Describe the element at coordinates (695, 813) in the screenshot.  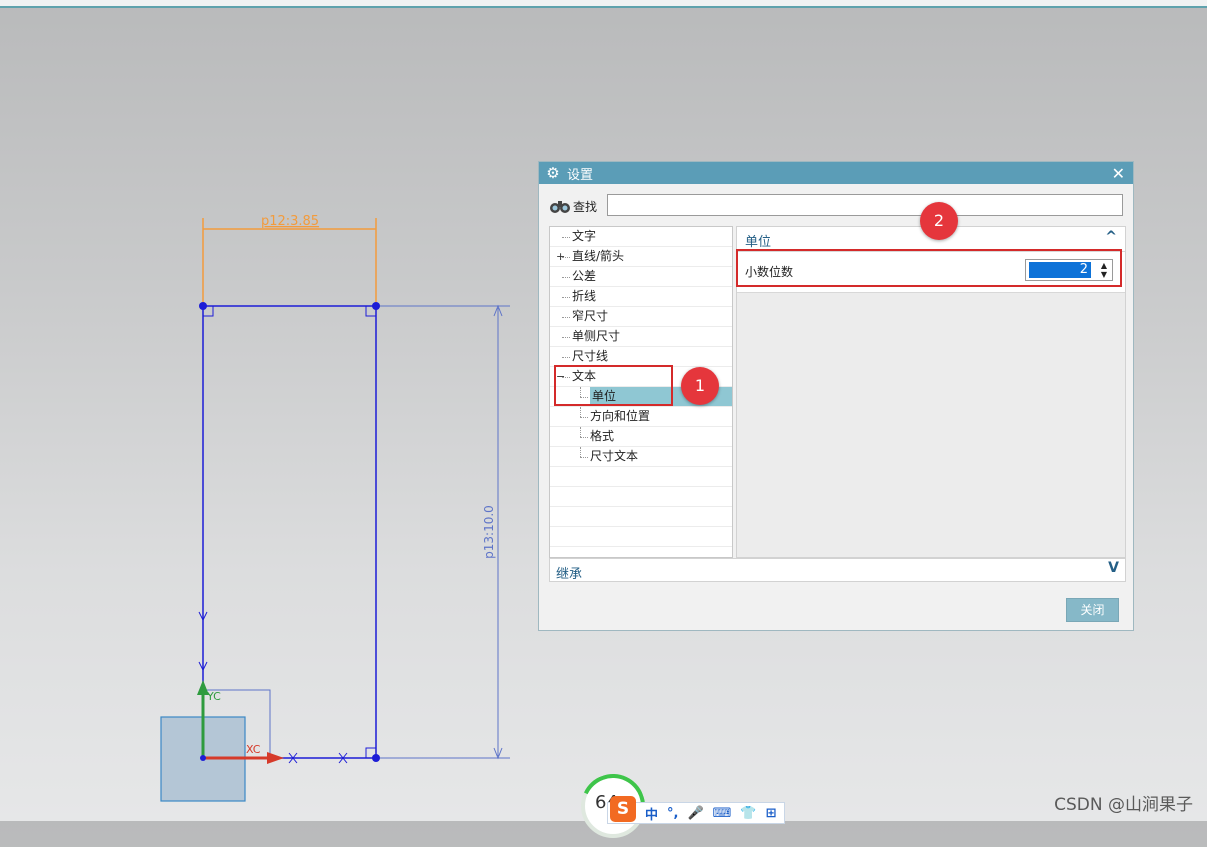
I see `microphone-icon: 🎤` at that location.